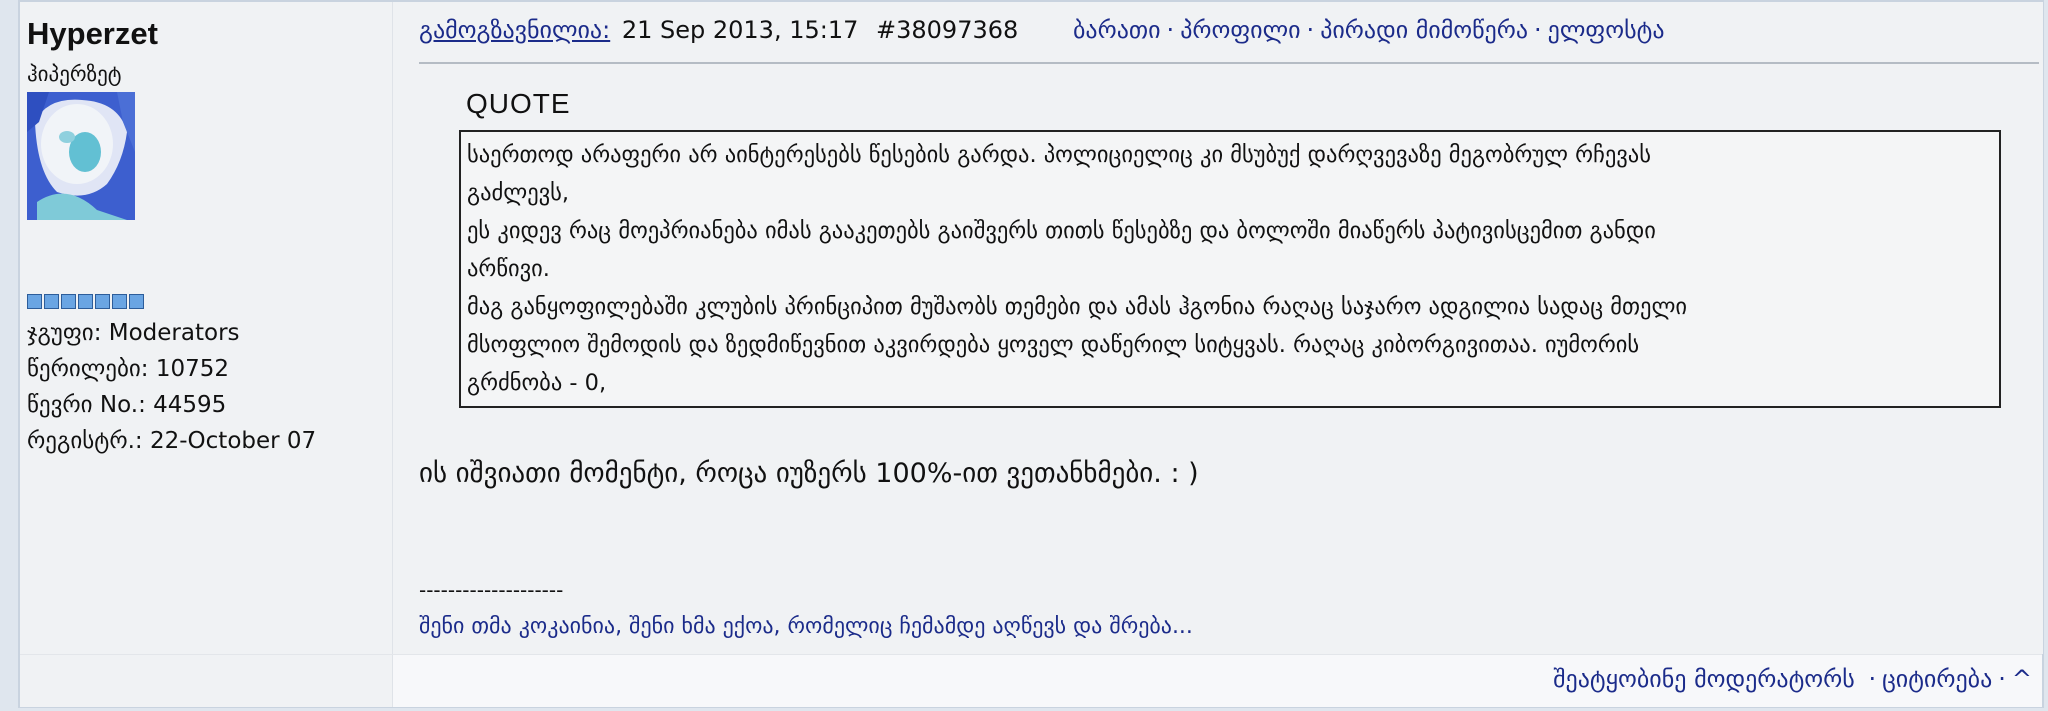 Image resolution: width=2048 pixels, height=711 pixels. What do you see at coordinates (133, 333) in the screenshot?
I see `author-group: ჯგუფი: Moderators` at bounding box center [133, 333].